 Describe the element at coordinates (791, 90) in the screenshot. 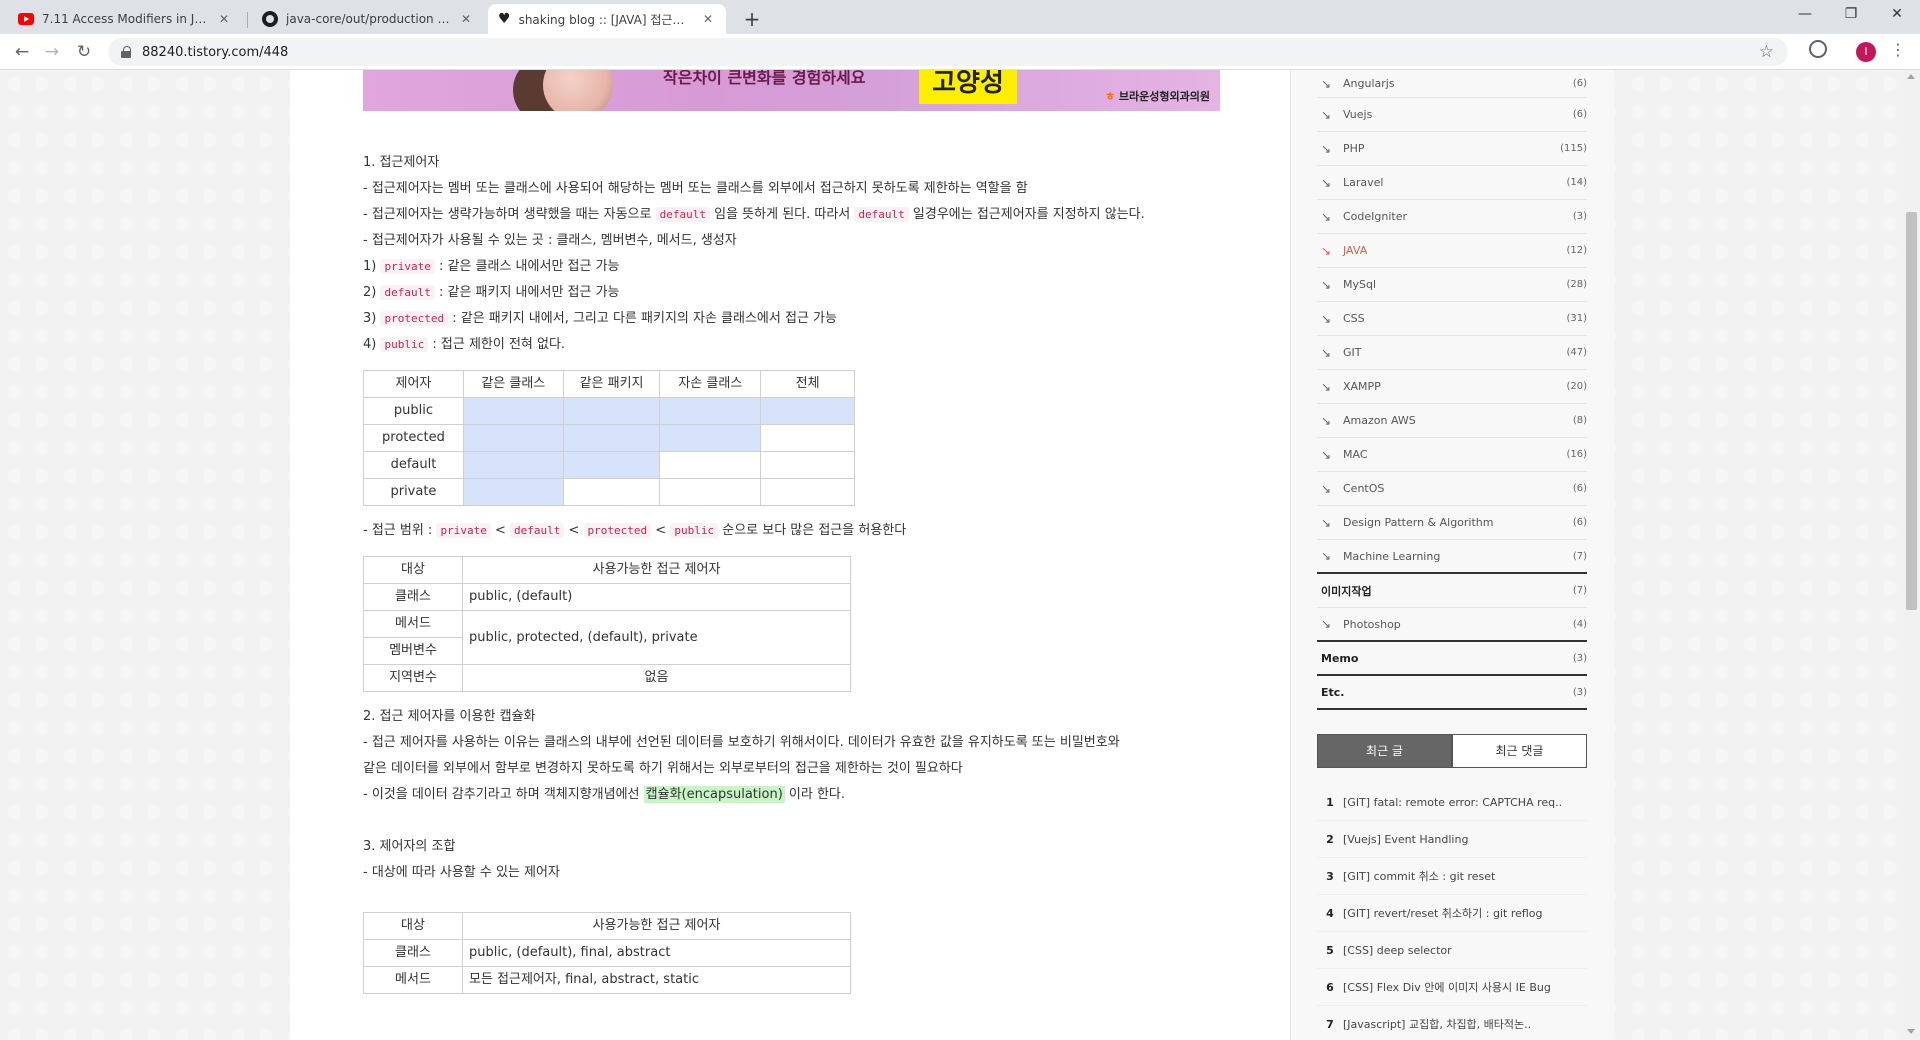

I see `ad-banner: 작은차이 큰변화를 경험하세요 고양성 ㅎ 브라운성형외과의원` at that location.